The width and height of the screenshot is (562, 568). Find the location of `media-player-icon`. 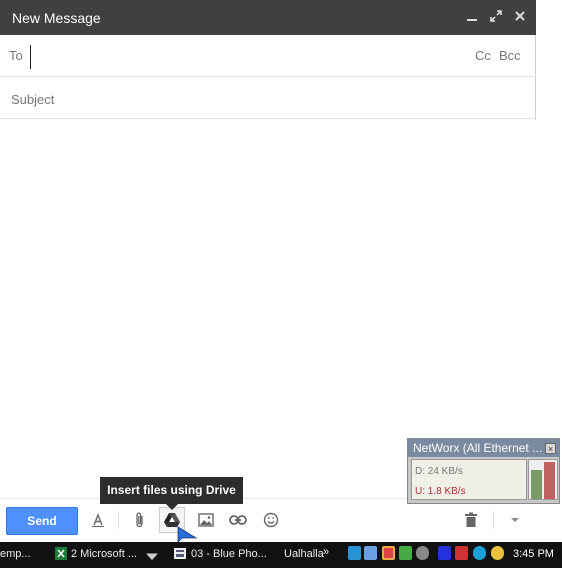

media-player-icon is located at coordinates (180, 553).